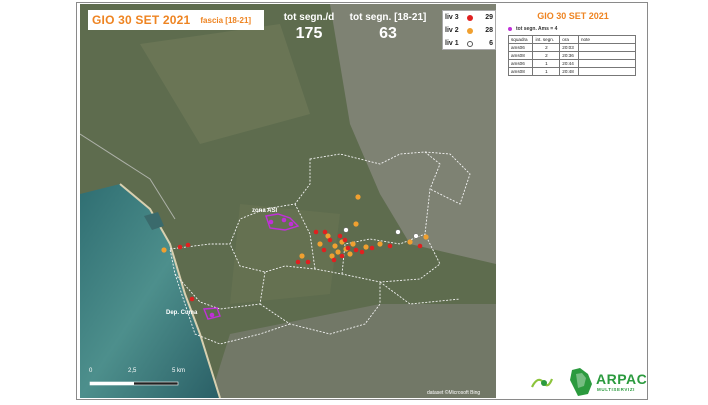 The image size is (708, 405). What do you see at coordinates (452, 30) in the screenshot?
I see `legend-name: liv 2` at bounding box center [452, 30].